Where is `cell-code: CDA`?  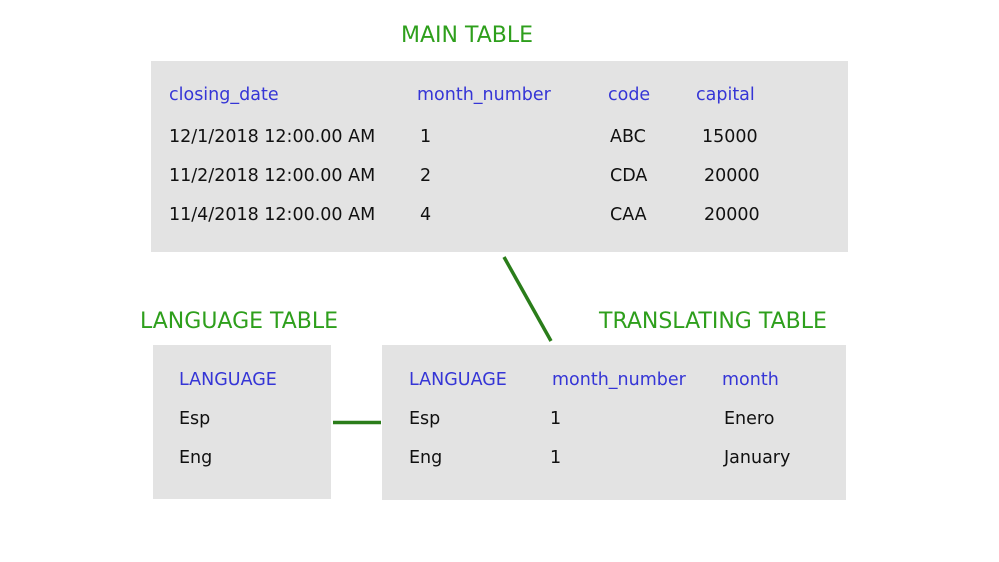 cell-code: CDA is located at coordinates (629, 176).